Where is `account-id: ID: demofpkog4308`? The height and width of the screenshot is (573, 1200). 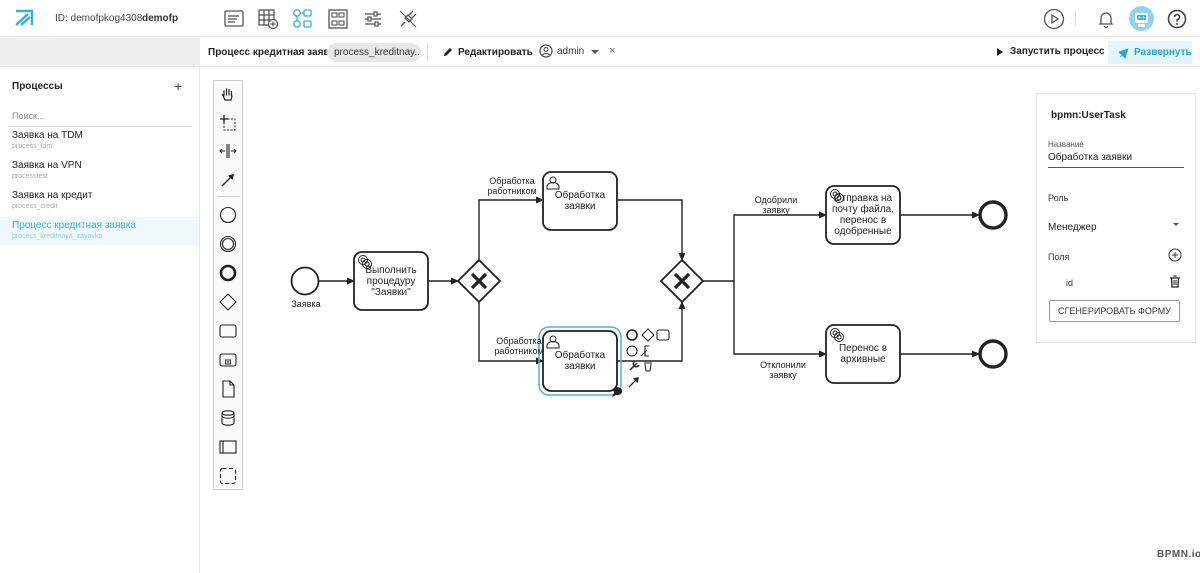
account-id: ID: demofpkog4308 is located at coordinates (99, 18).